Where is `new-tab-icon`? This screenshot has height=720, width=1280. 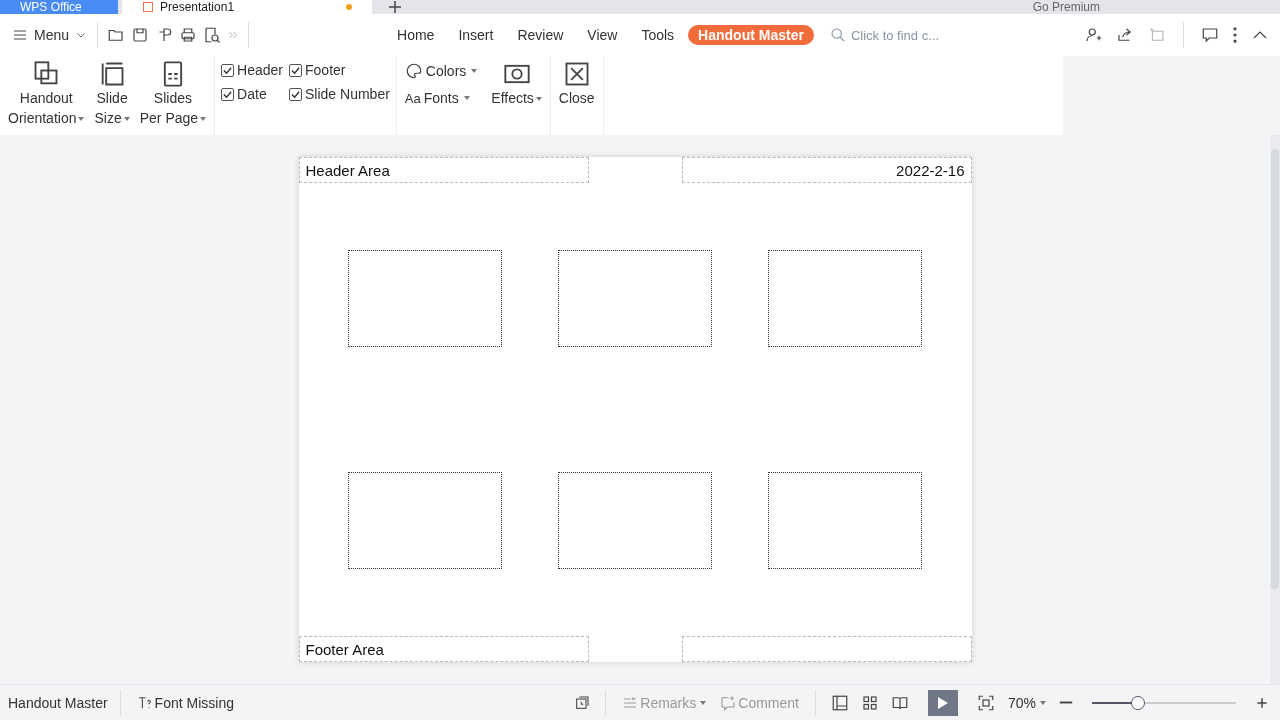 new-tab-icon is located at coordinates (395, 7).